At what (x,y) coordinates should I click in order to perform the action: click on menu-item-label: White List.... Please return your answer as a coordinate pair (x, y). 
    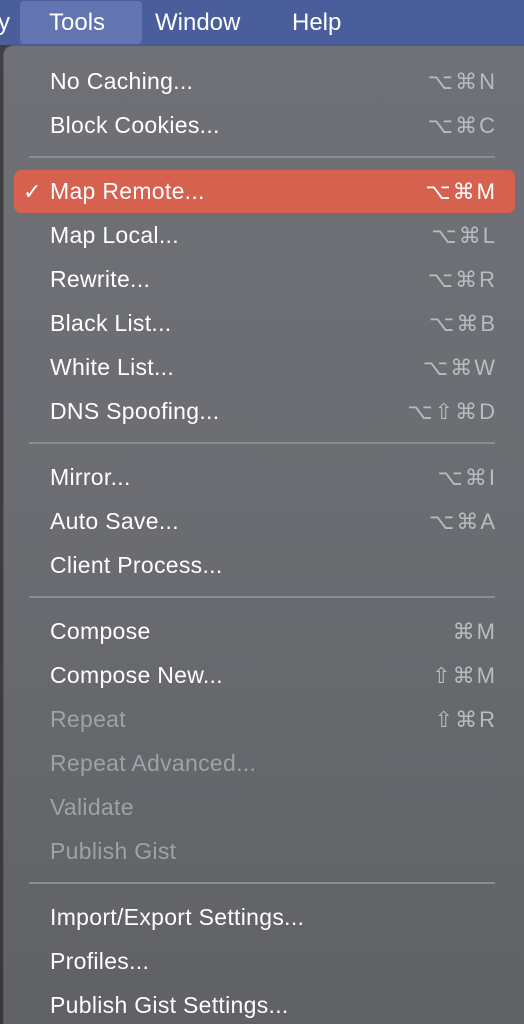
    Looking at the image, I should click on (112, 367).